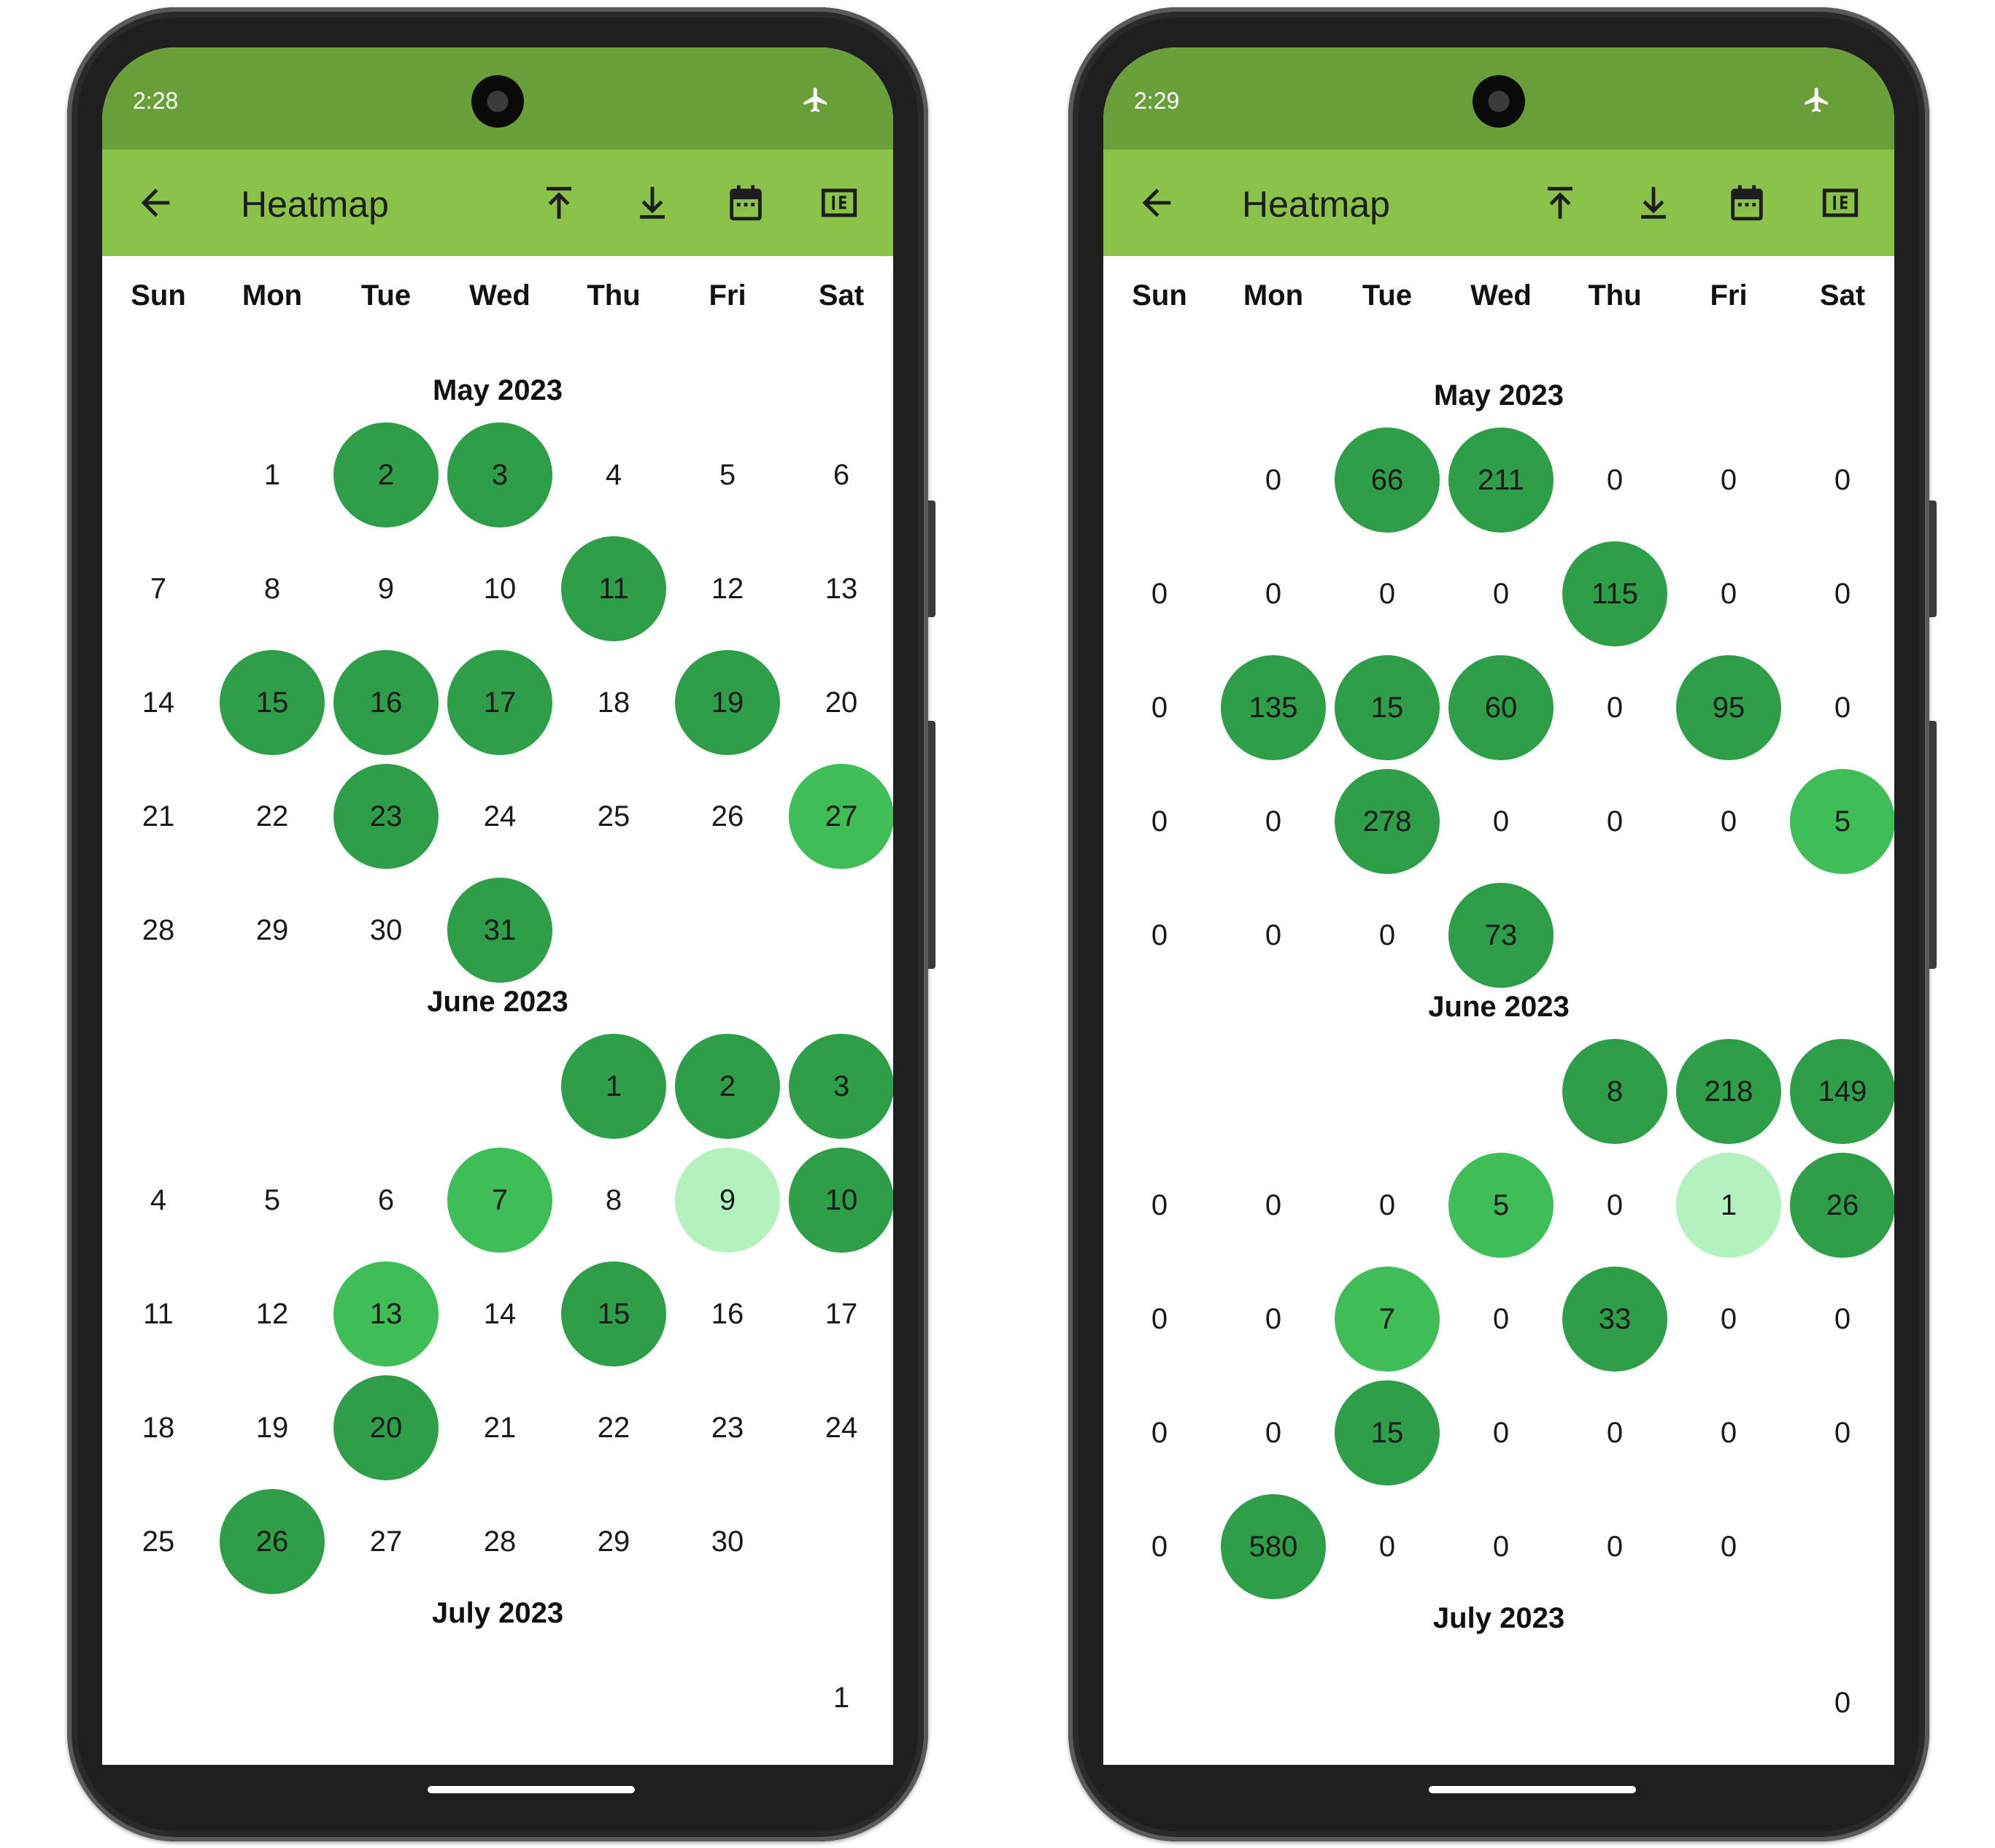  I want to click on day-cell: 20, so click(386, 1427).